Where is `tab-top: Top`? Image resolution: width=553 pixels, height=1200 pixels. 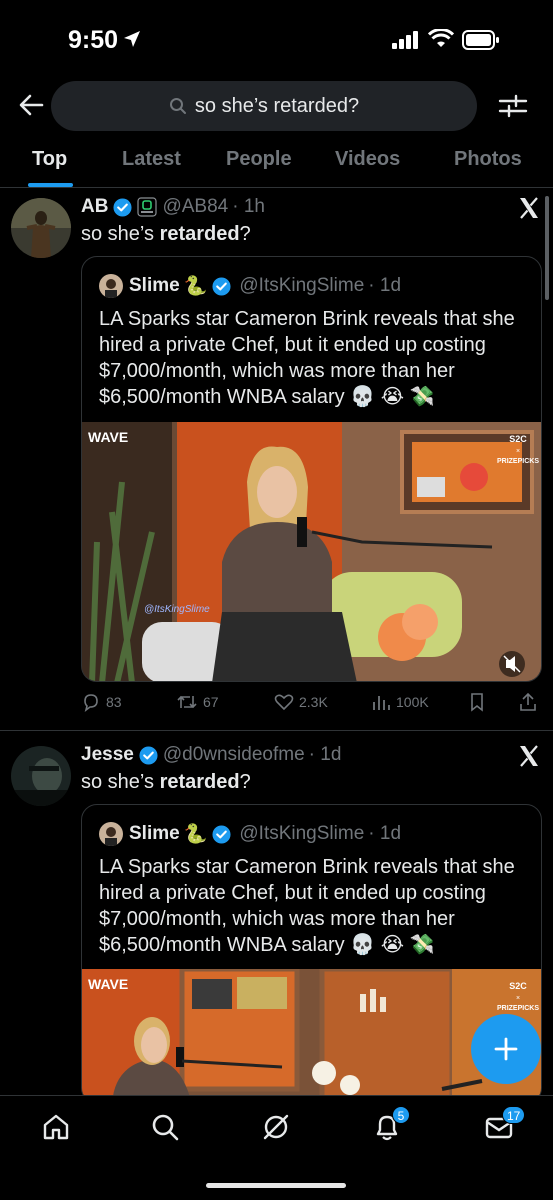 tab-top: Top is located at coordinates (49, 159).